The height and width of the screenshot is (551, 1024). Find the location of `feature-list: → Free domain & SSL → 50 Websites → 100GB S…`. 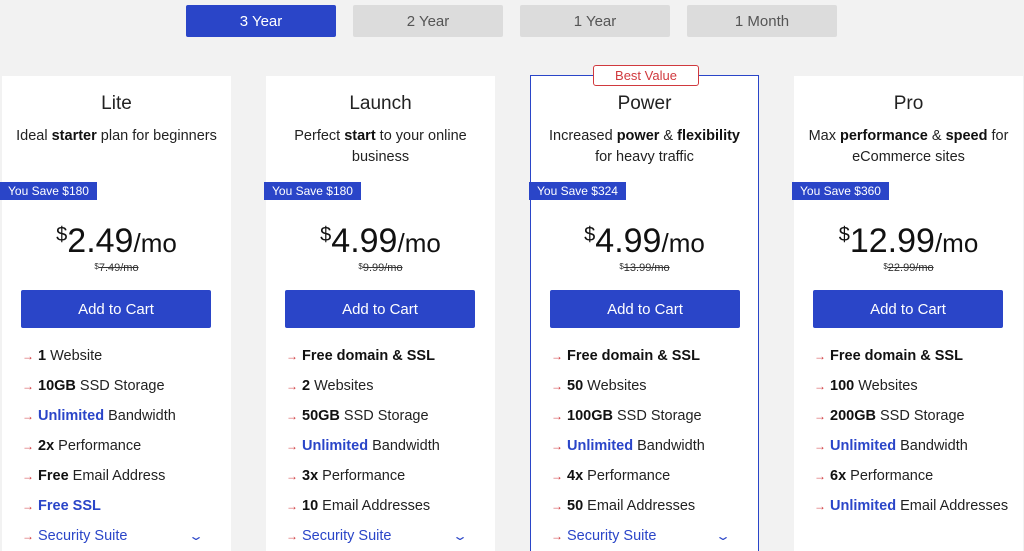

feature-list: → Free domain & SSL → 50 Websites → 100GB S… is located at coordinates (649, 448).